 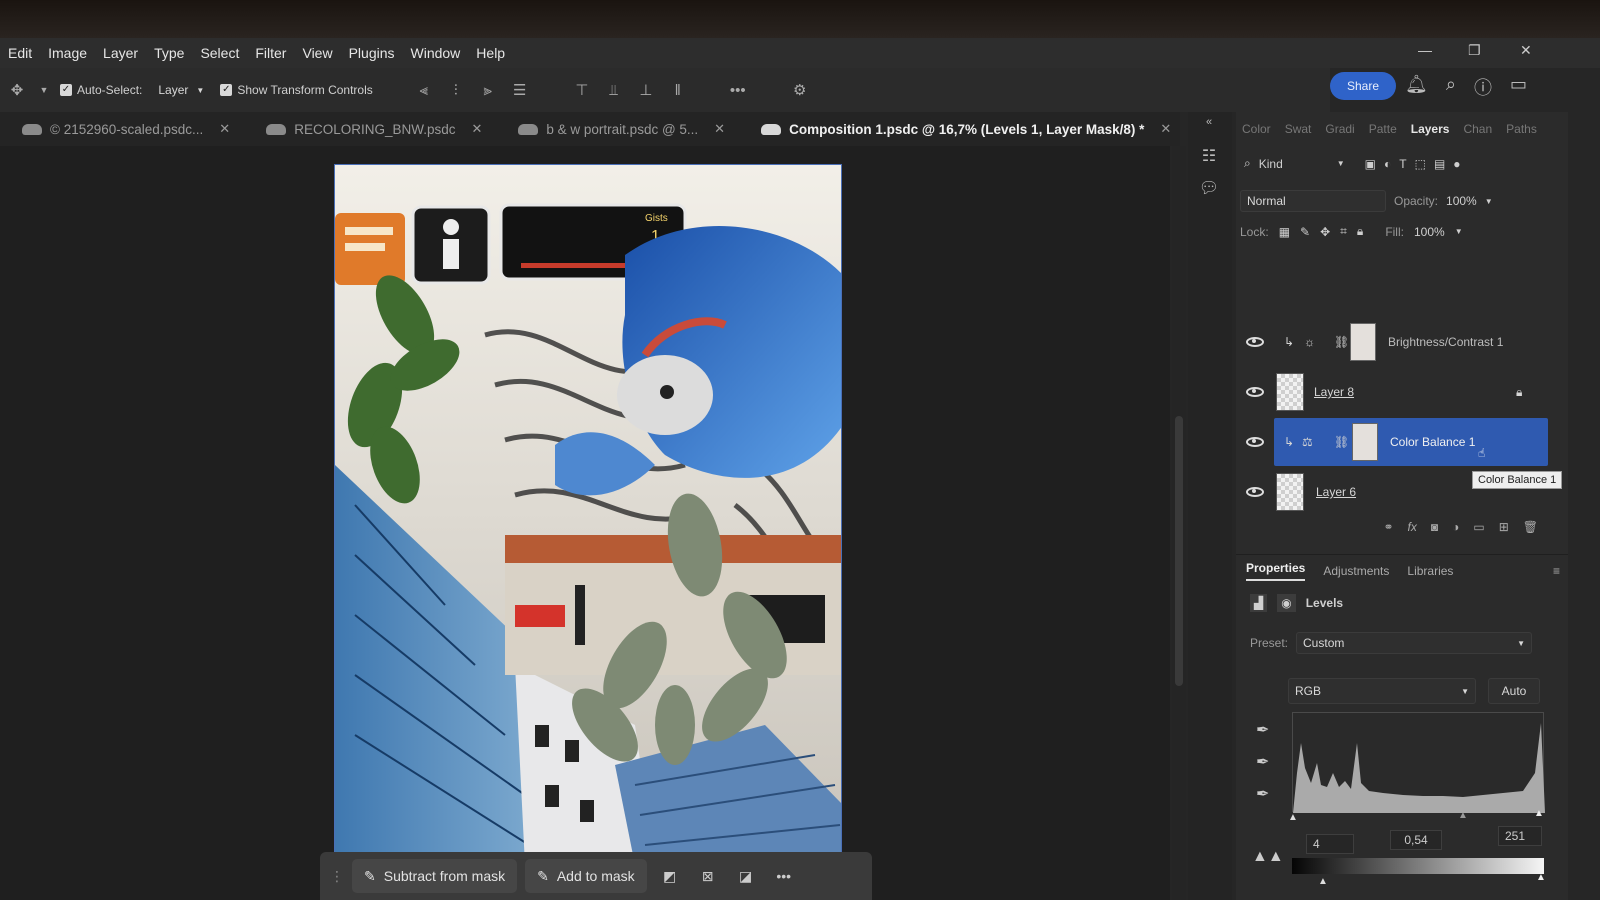 What do you see at coordinates (1556, 571) in the screenshot?
I see `panel-menu-icon: ≡` at bounding box center [1556, 571].